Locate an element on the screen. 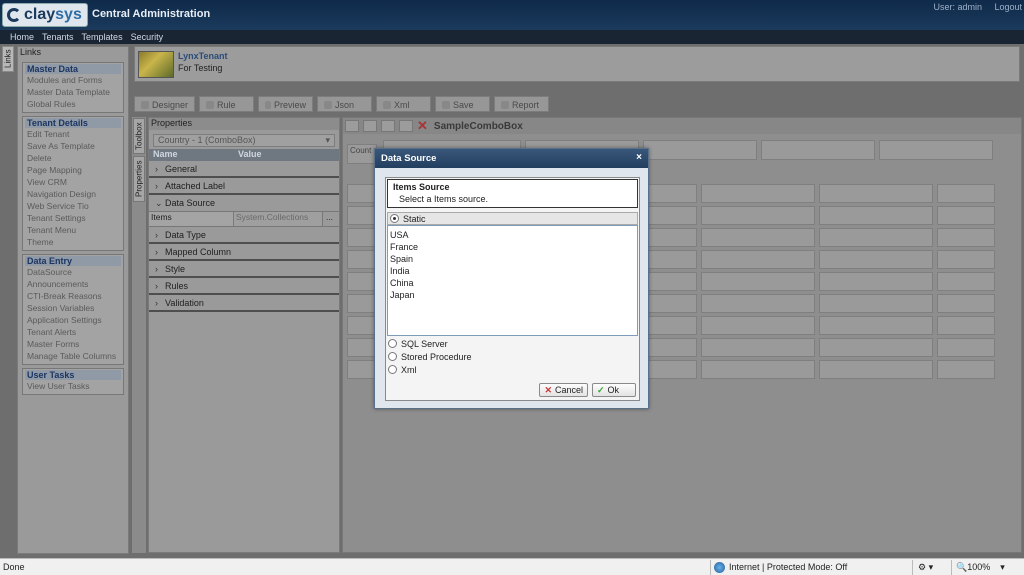  sidebar-item-web-service: Web Service Tio is located at coordinates (73, 206).